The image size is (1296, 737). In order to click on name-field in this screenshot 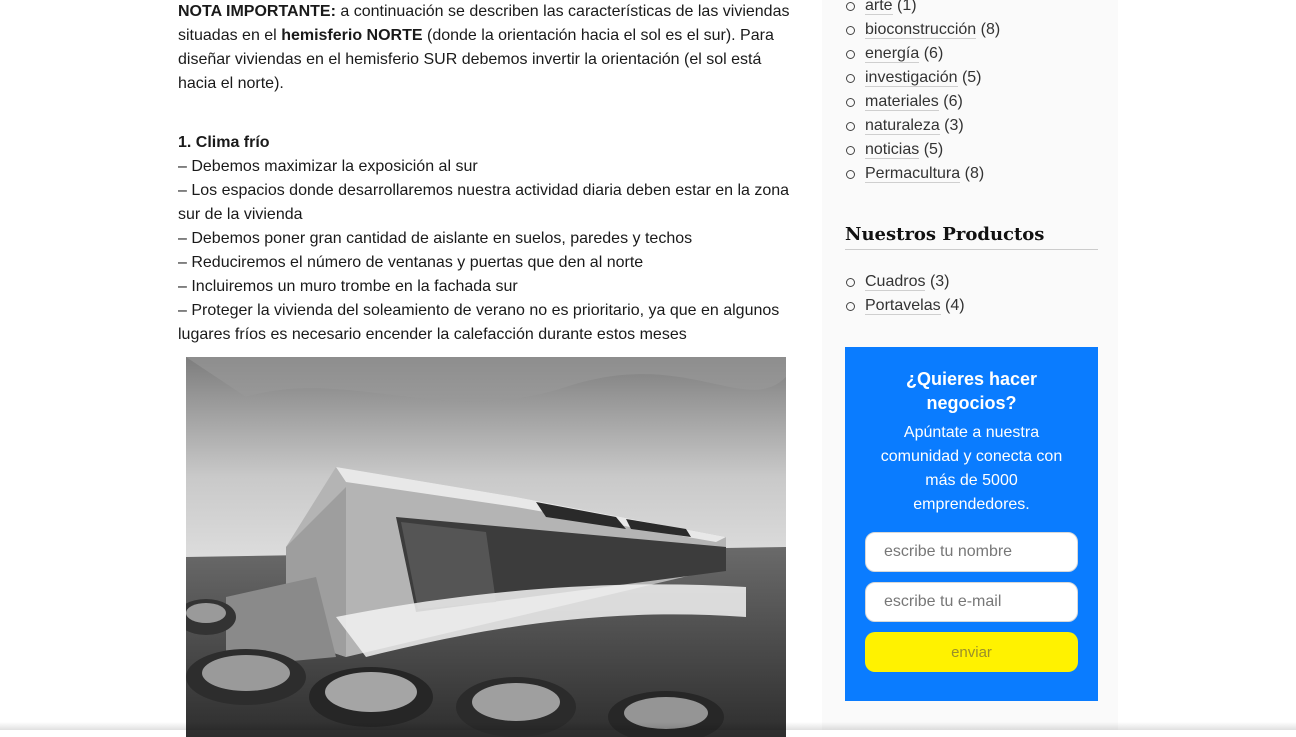, I will do `click(971, 552)`.